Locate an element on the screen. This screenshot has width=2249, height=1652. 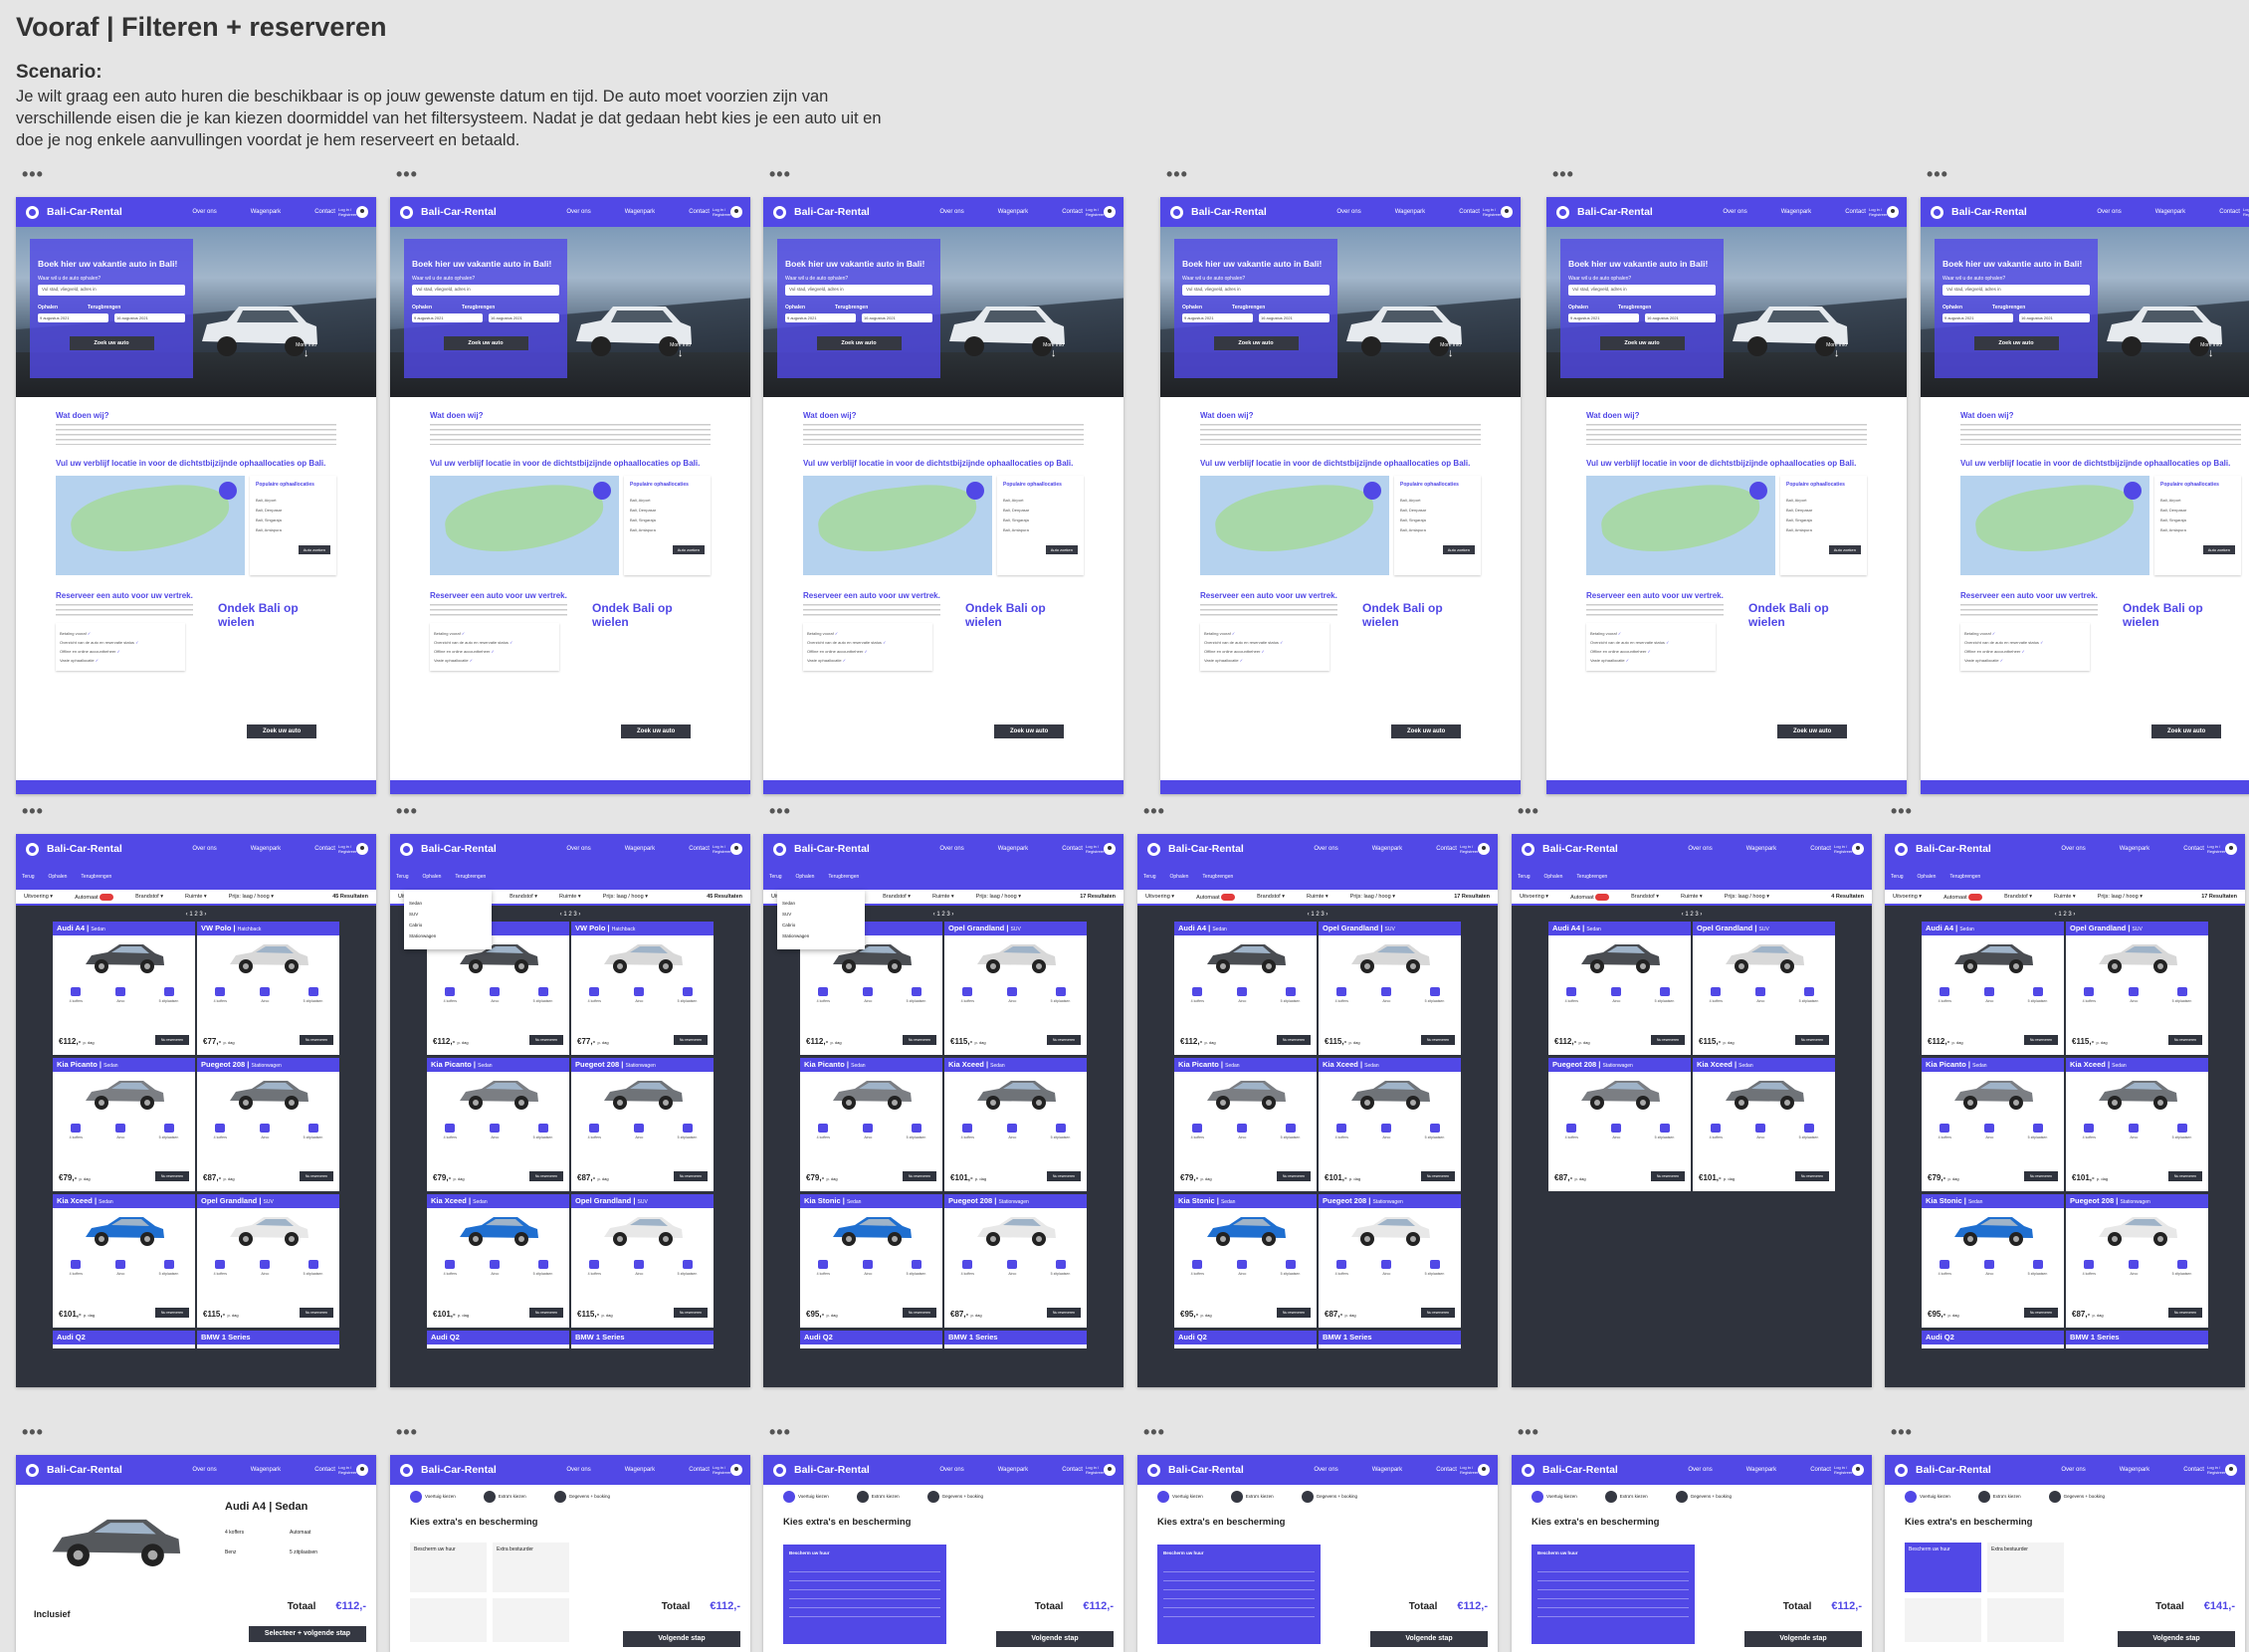
dropdown-option: Sedan is located at coordinates (448, 903).